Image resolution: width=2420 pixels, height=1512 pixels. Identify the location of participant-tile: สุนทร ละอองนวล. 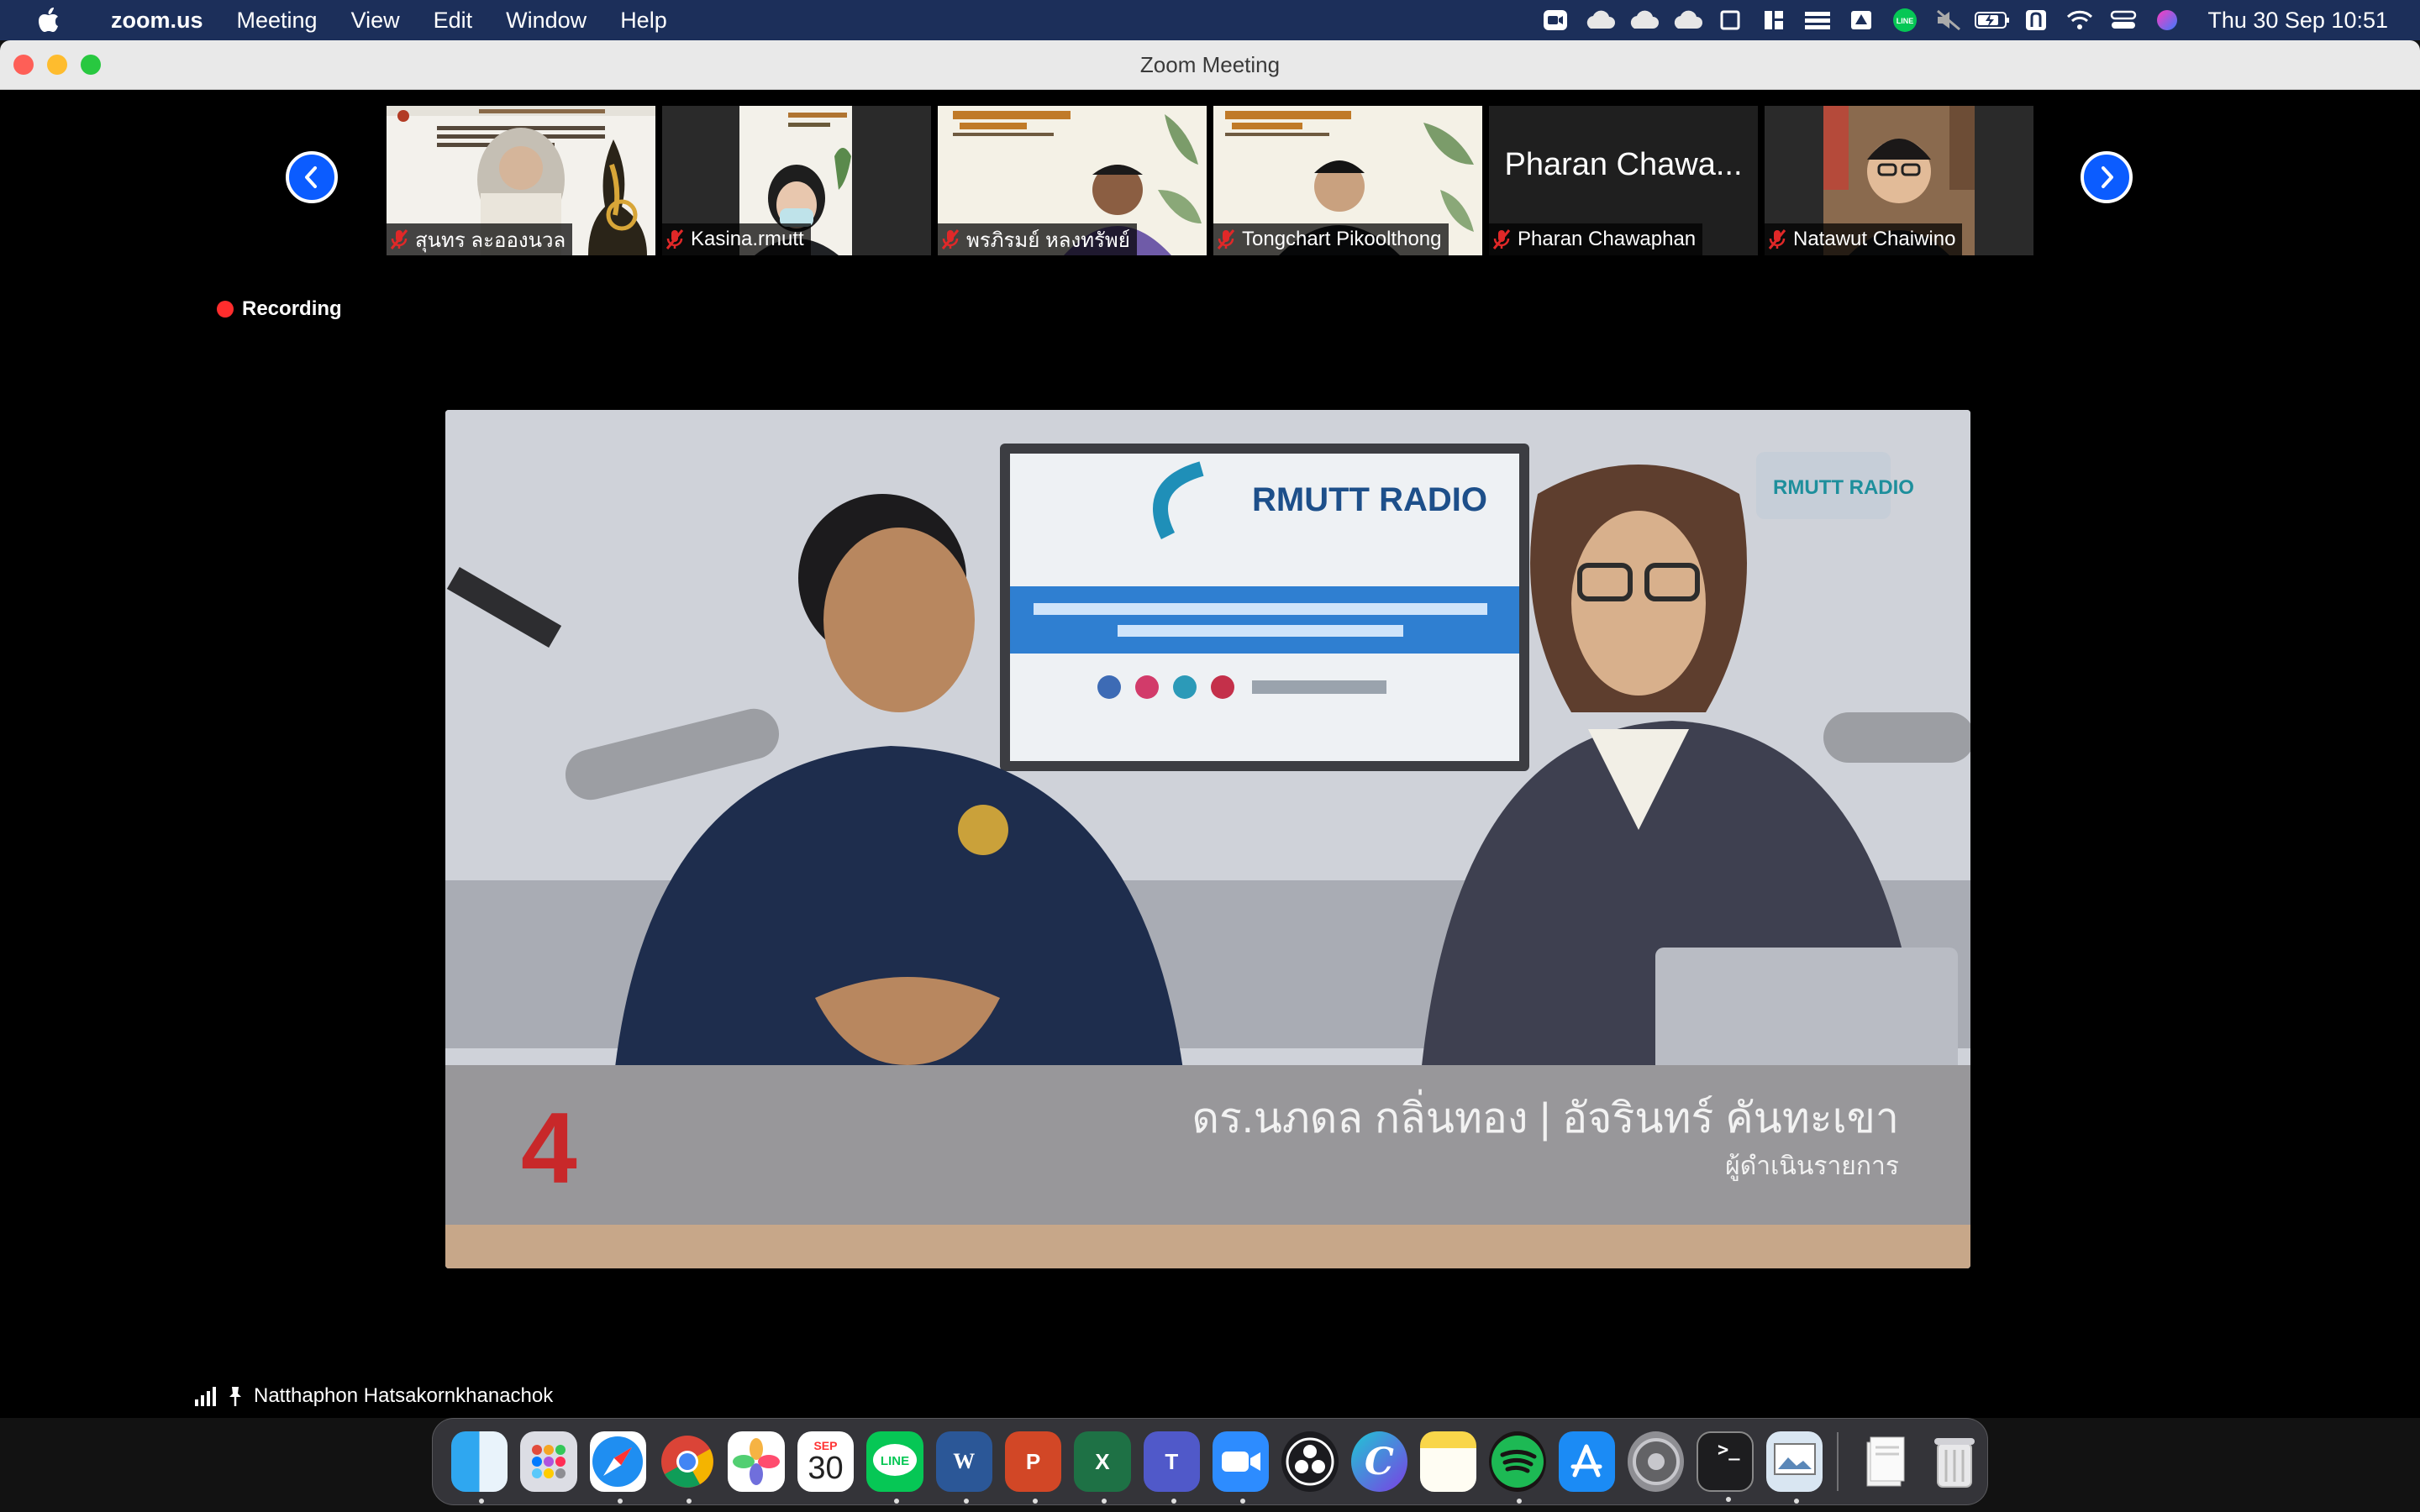
(521, 180).